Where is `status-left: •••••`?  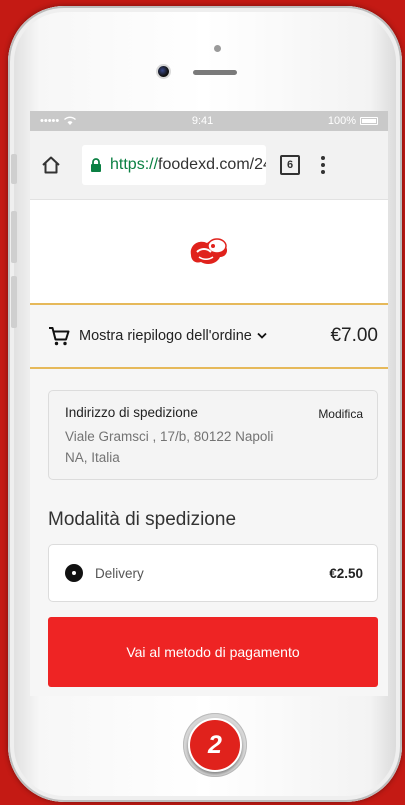
status-left: ••••• is located at coordinates (58, 121).